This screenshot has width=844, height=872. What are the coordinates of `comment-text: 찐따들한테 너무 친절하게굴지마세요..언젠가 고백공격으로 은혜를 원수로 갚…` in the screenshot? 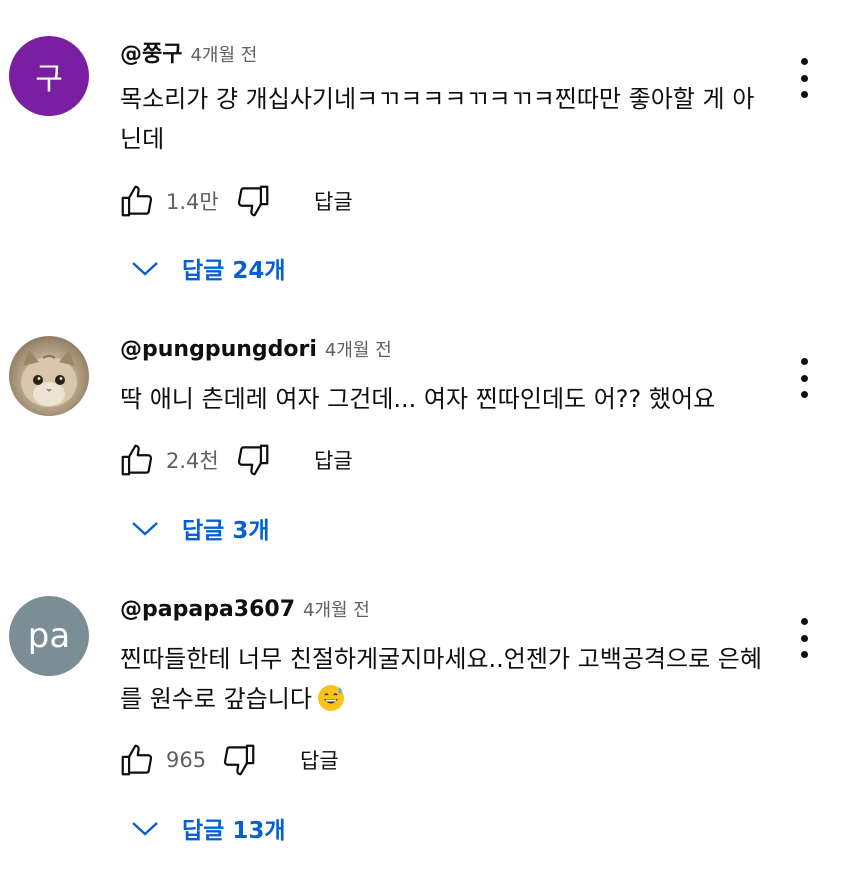 It's located at (445, 679).